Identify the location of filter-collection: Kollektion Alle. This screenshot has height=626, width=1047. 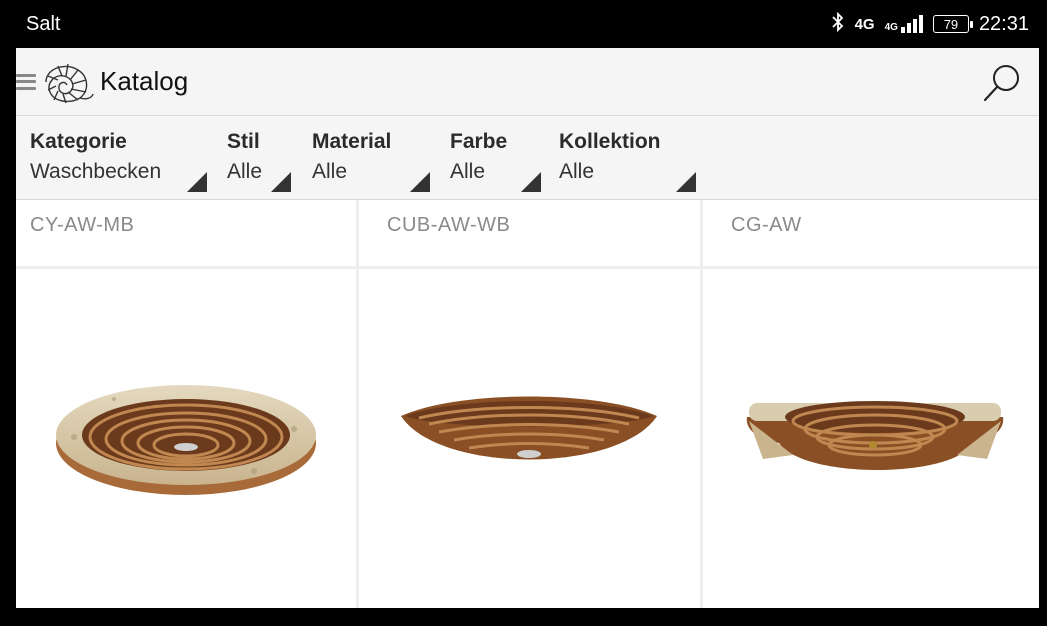
(610, 157).